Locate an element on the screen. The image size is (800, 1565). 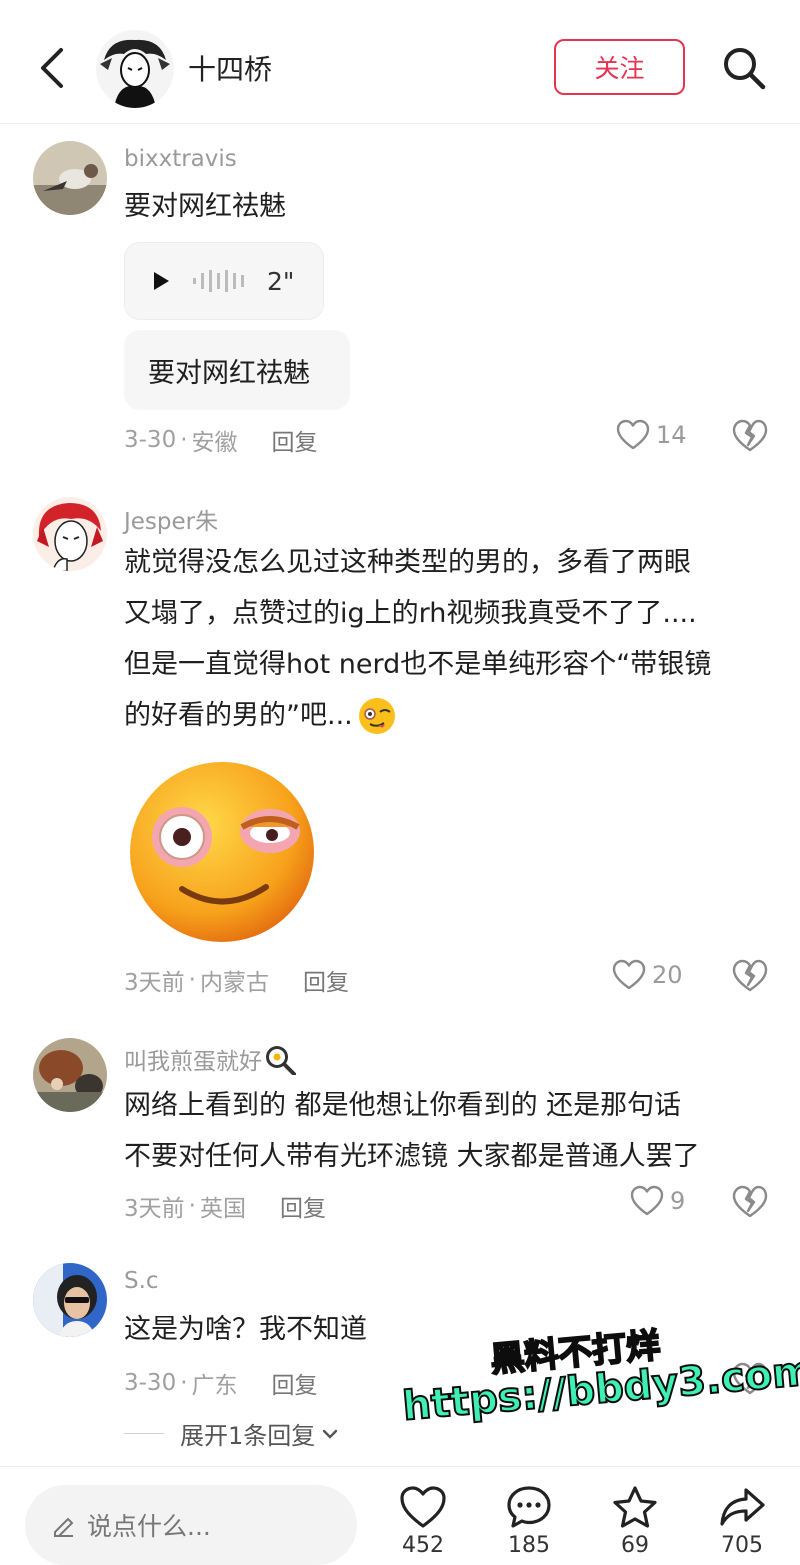
comment-meta: 3-30 · 广东 回复 is located at coordinates (221, 1383).